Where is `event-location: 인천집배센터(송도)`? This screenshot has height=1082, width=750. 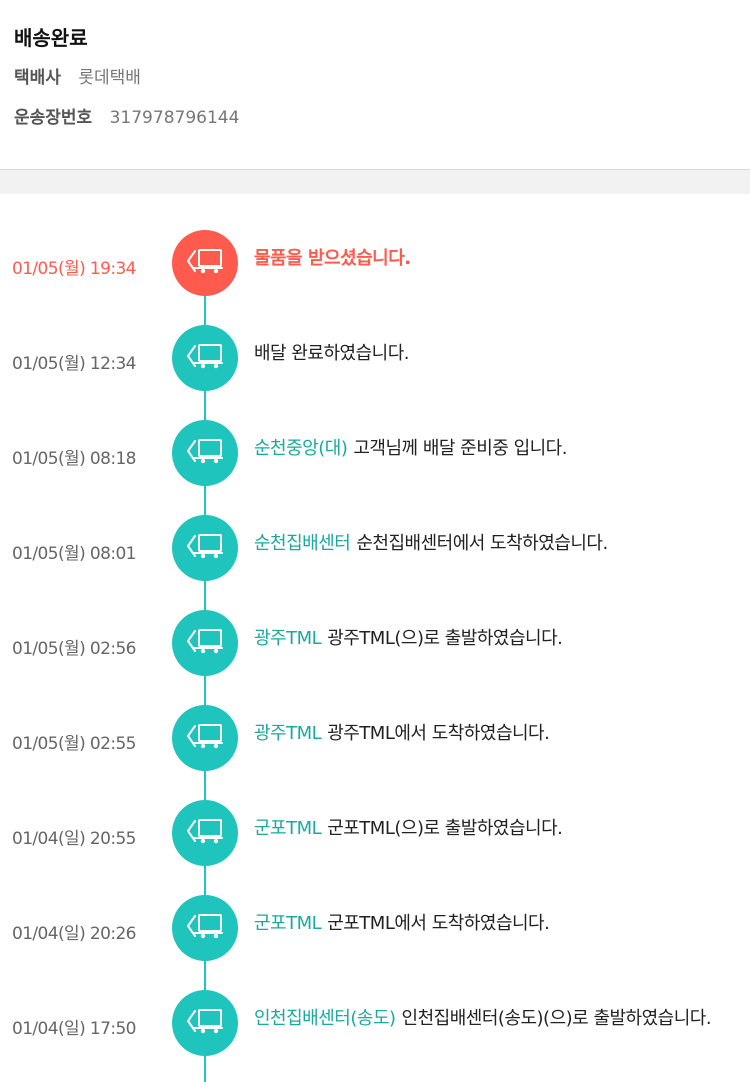
event-location: 인천집배센터(송도) is located at coordinates (325, 1018).